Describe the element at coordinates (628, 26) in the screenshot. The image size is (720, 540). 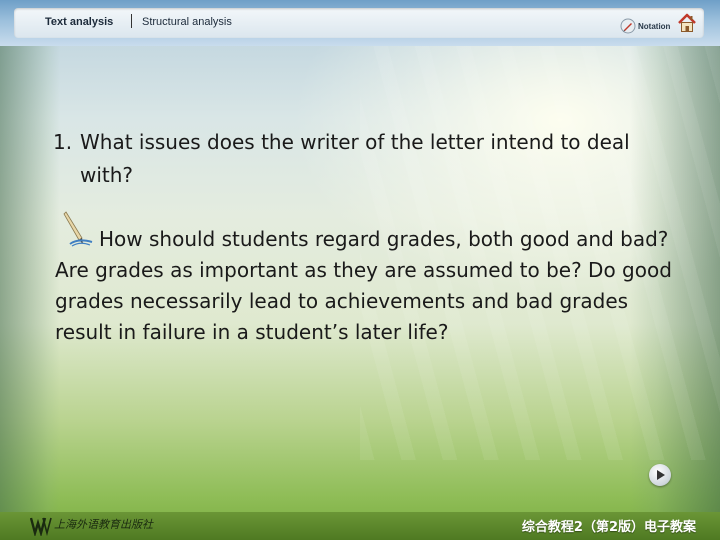
I see `pencil-icon` at that location.